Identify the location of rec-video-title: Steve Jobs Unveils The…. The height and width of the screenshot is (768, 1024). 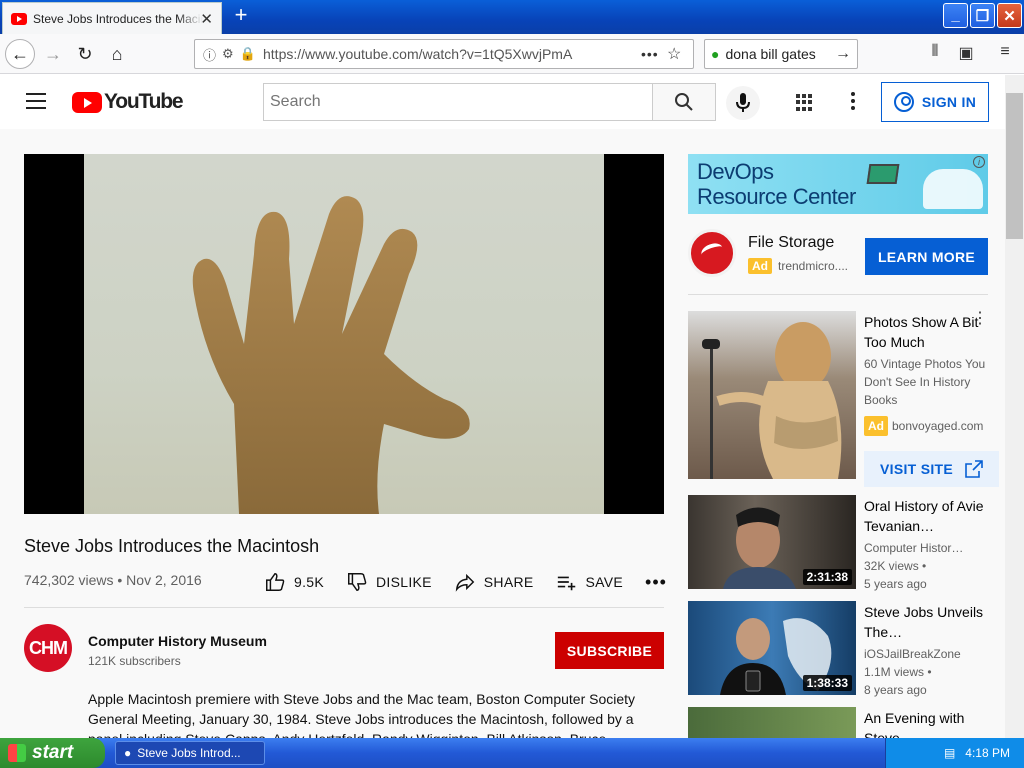
(929, 622).